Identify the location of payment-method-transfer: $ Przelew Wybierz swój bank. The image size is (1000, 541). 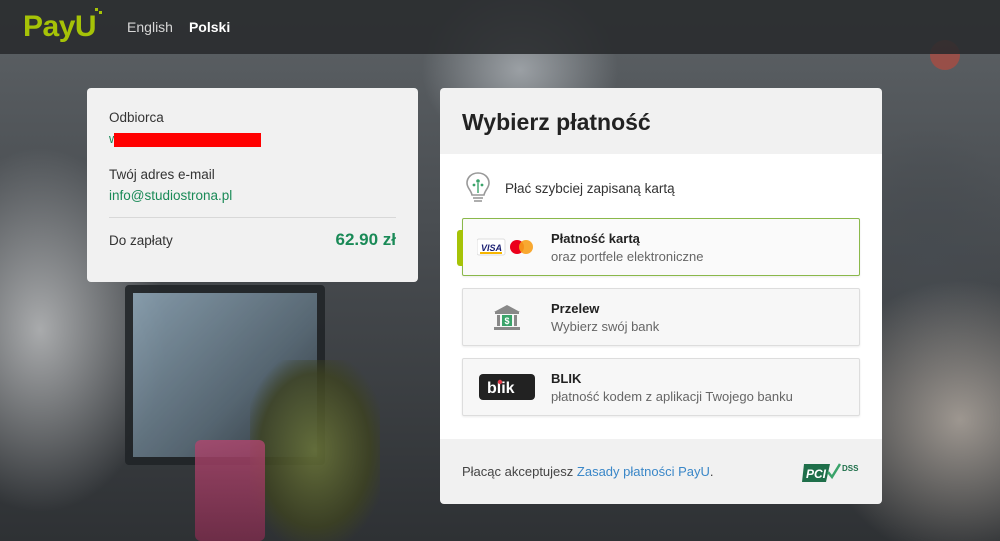
(661, 317).